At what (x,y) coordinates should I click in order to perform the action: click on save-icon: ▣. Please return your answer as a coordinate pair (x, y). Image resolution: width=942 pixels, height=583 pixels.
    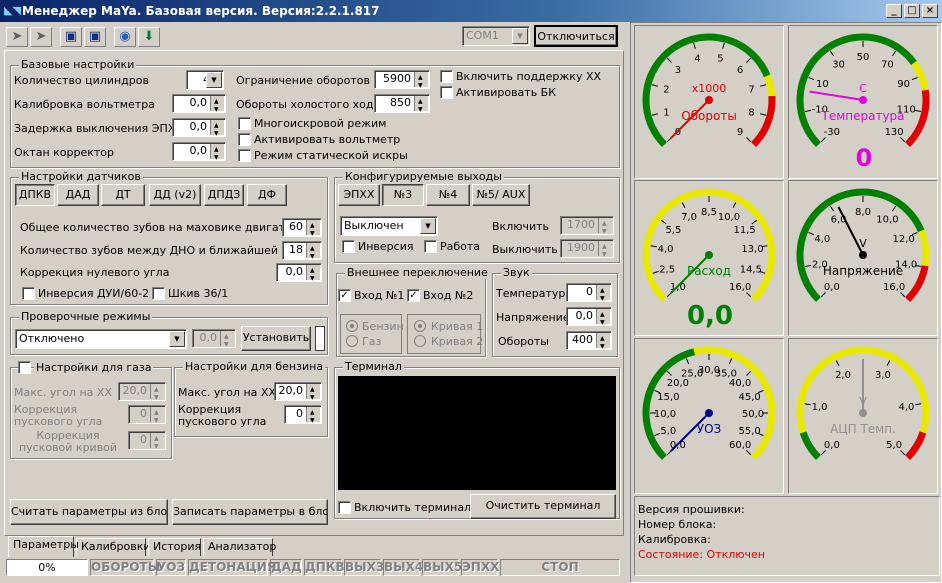
    Looking at the image, I should click on (71, 37).